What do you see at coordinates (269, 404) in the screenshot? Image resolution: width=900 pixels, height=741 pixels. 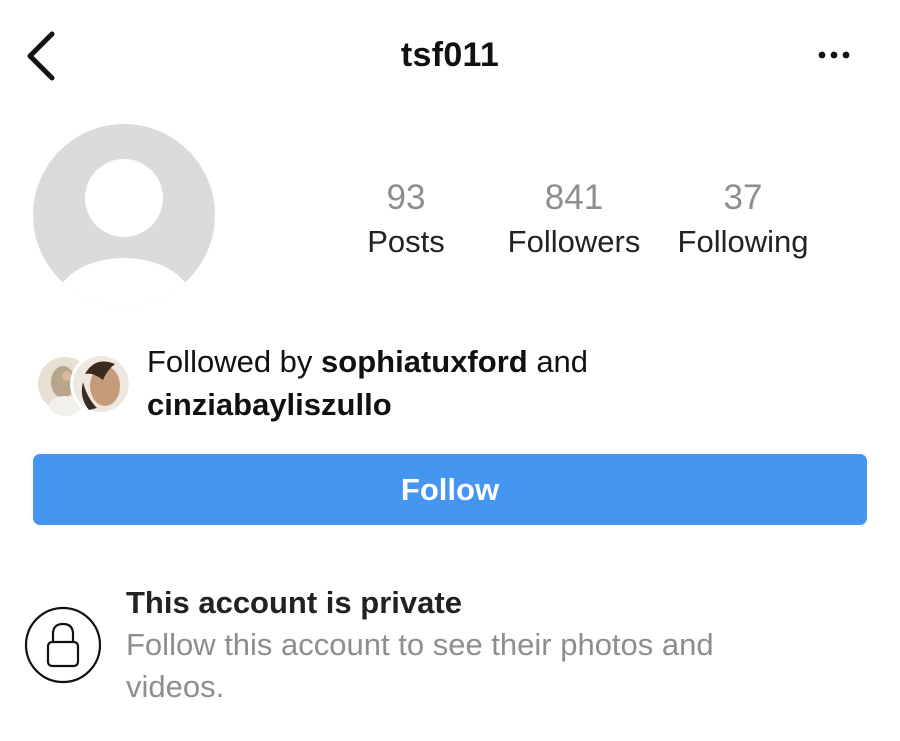 I see `mutual-user-link-2: cinziabayliszullo` at bounding box center [269, 404].